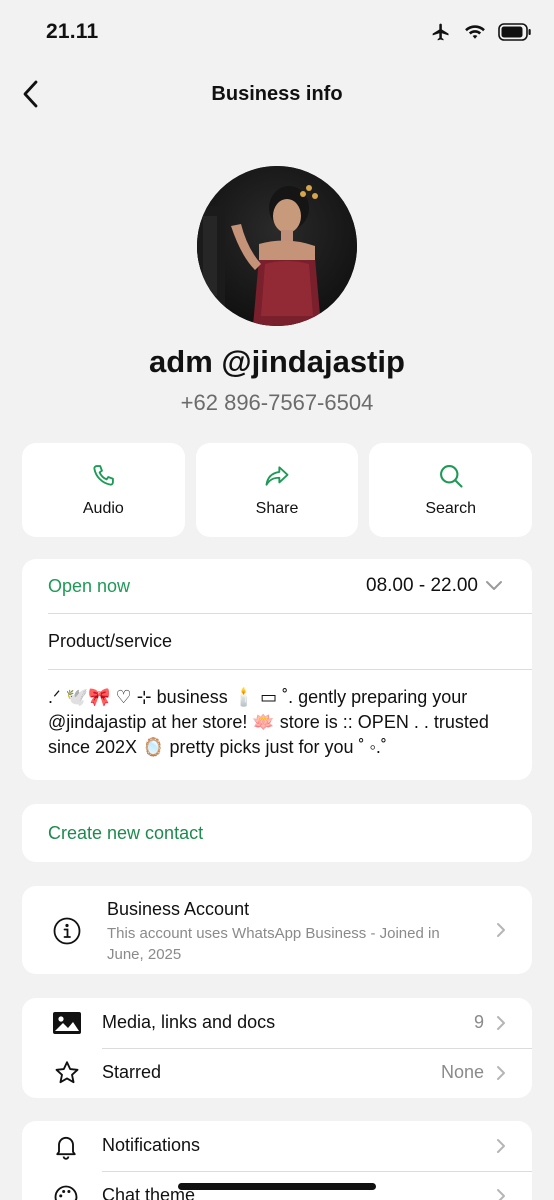  What do you see at coordinates (103, 508) in the screenshot?
I see `audio-label: Audio` at bounding box center [103, 508].